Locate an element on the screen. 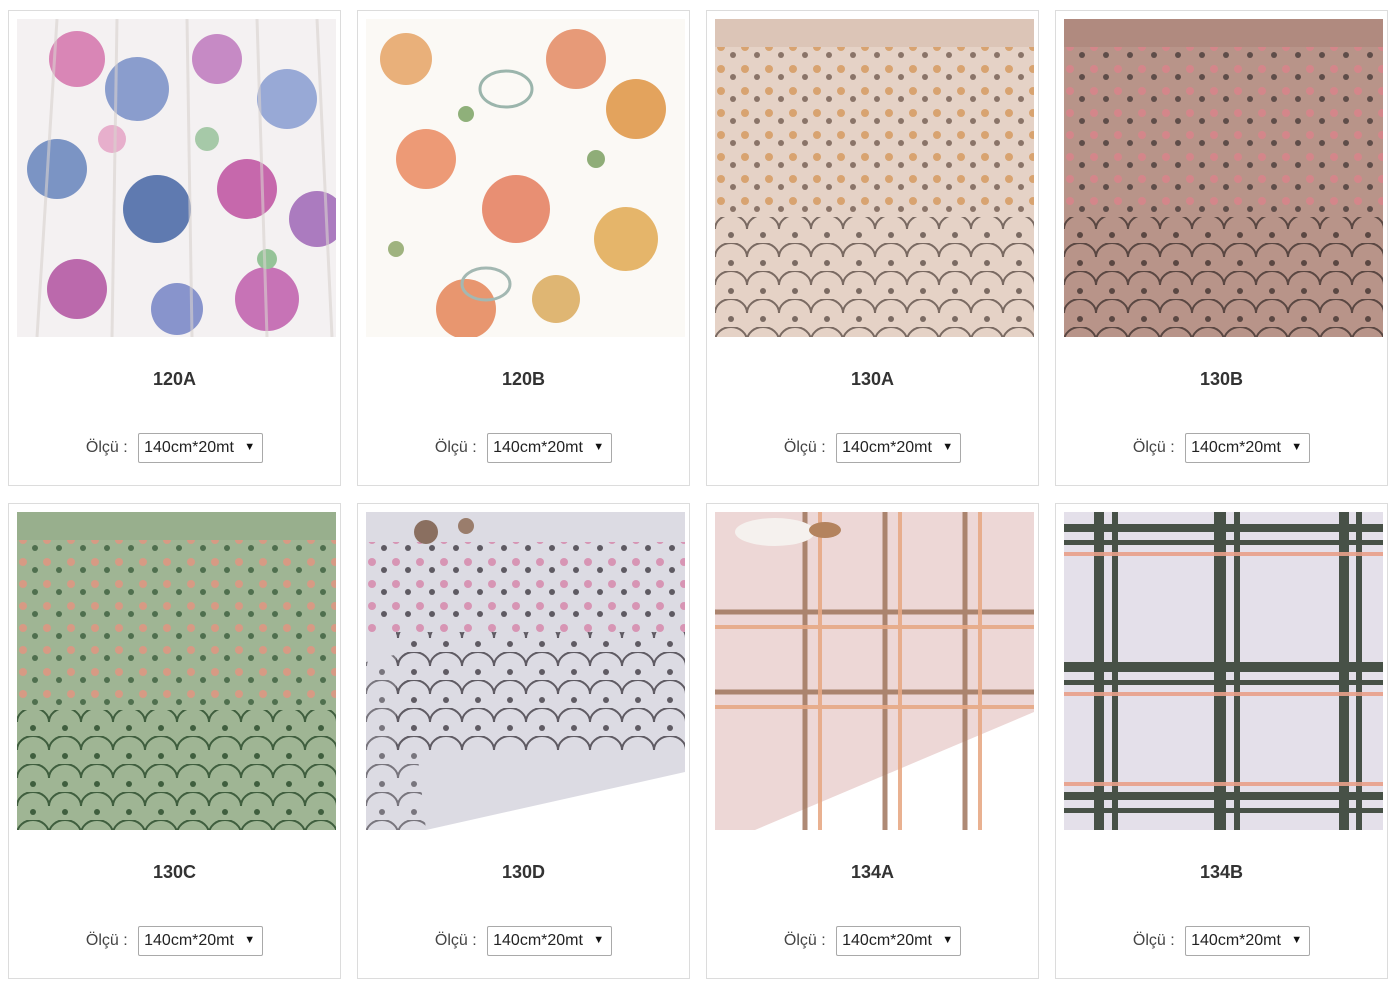 The image size is (1400, 990). product-card: 134B Ölçü : 140cm*20mt ▼ is located at coordinates (1221, 741).